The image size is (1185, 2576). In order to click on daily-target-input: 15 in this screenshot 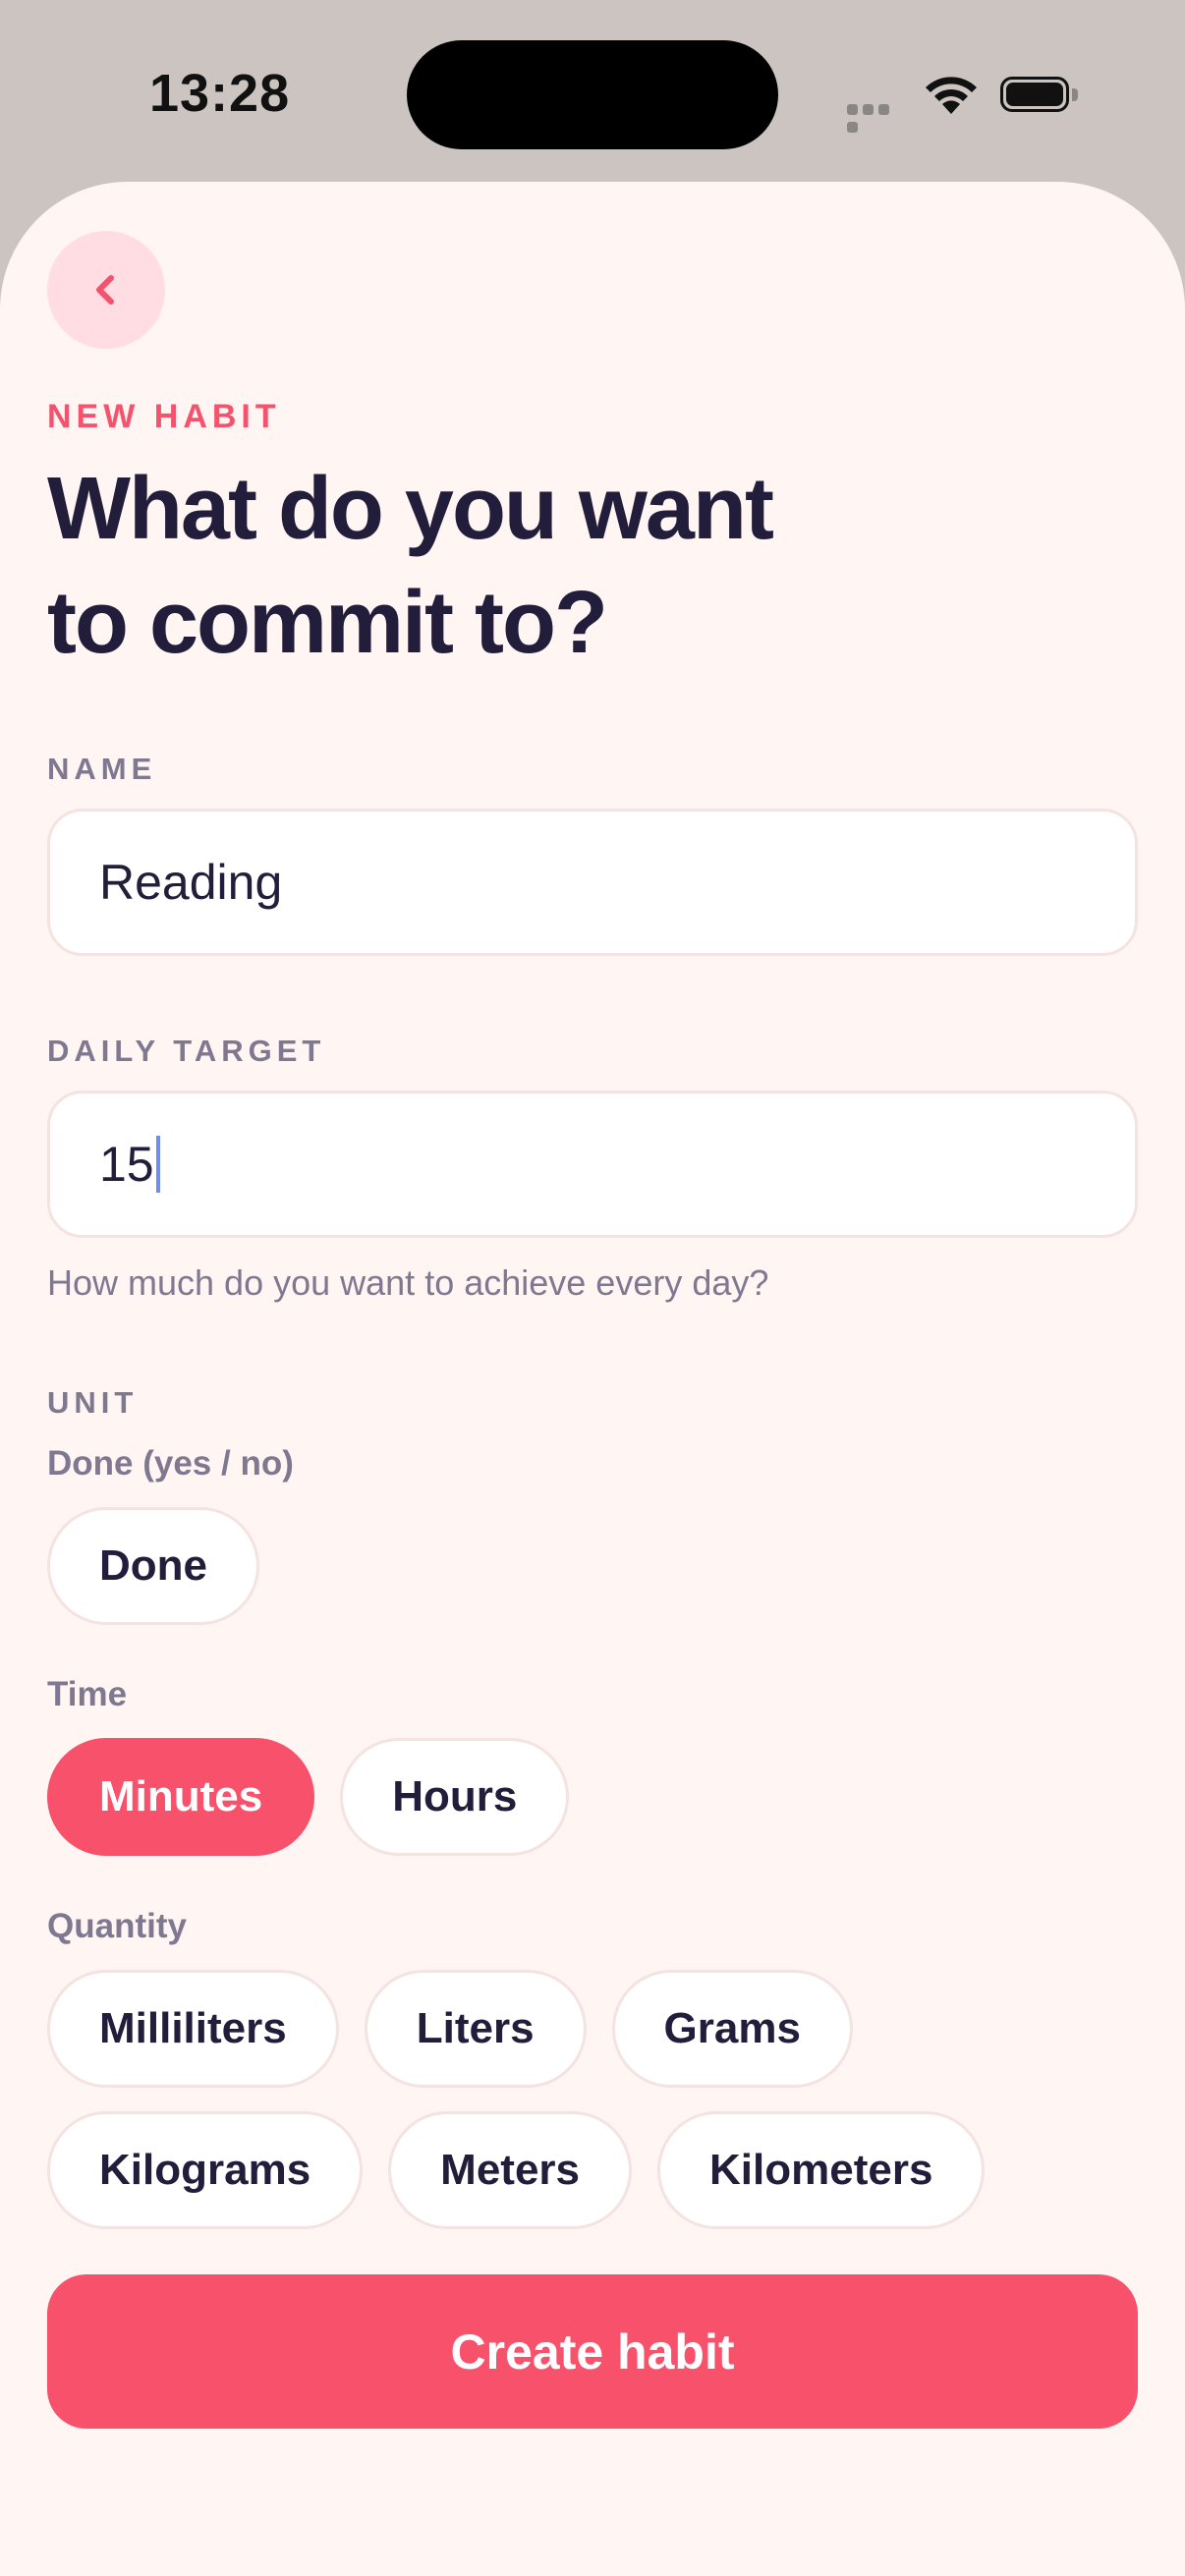, I will do `click(592, 1164)`.